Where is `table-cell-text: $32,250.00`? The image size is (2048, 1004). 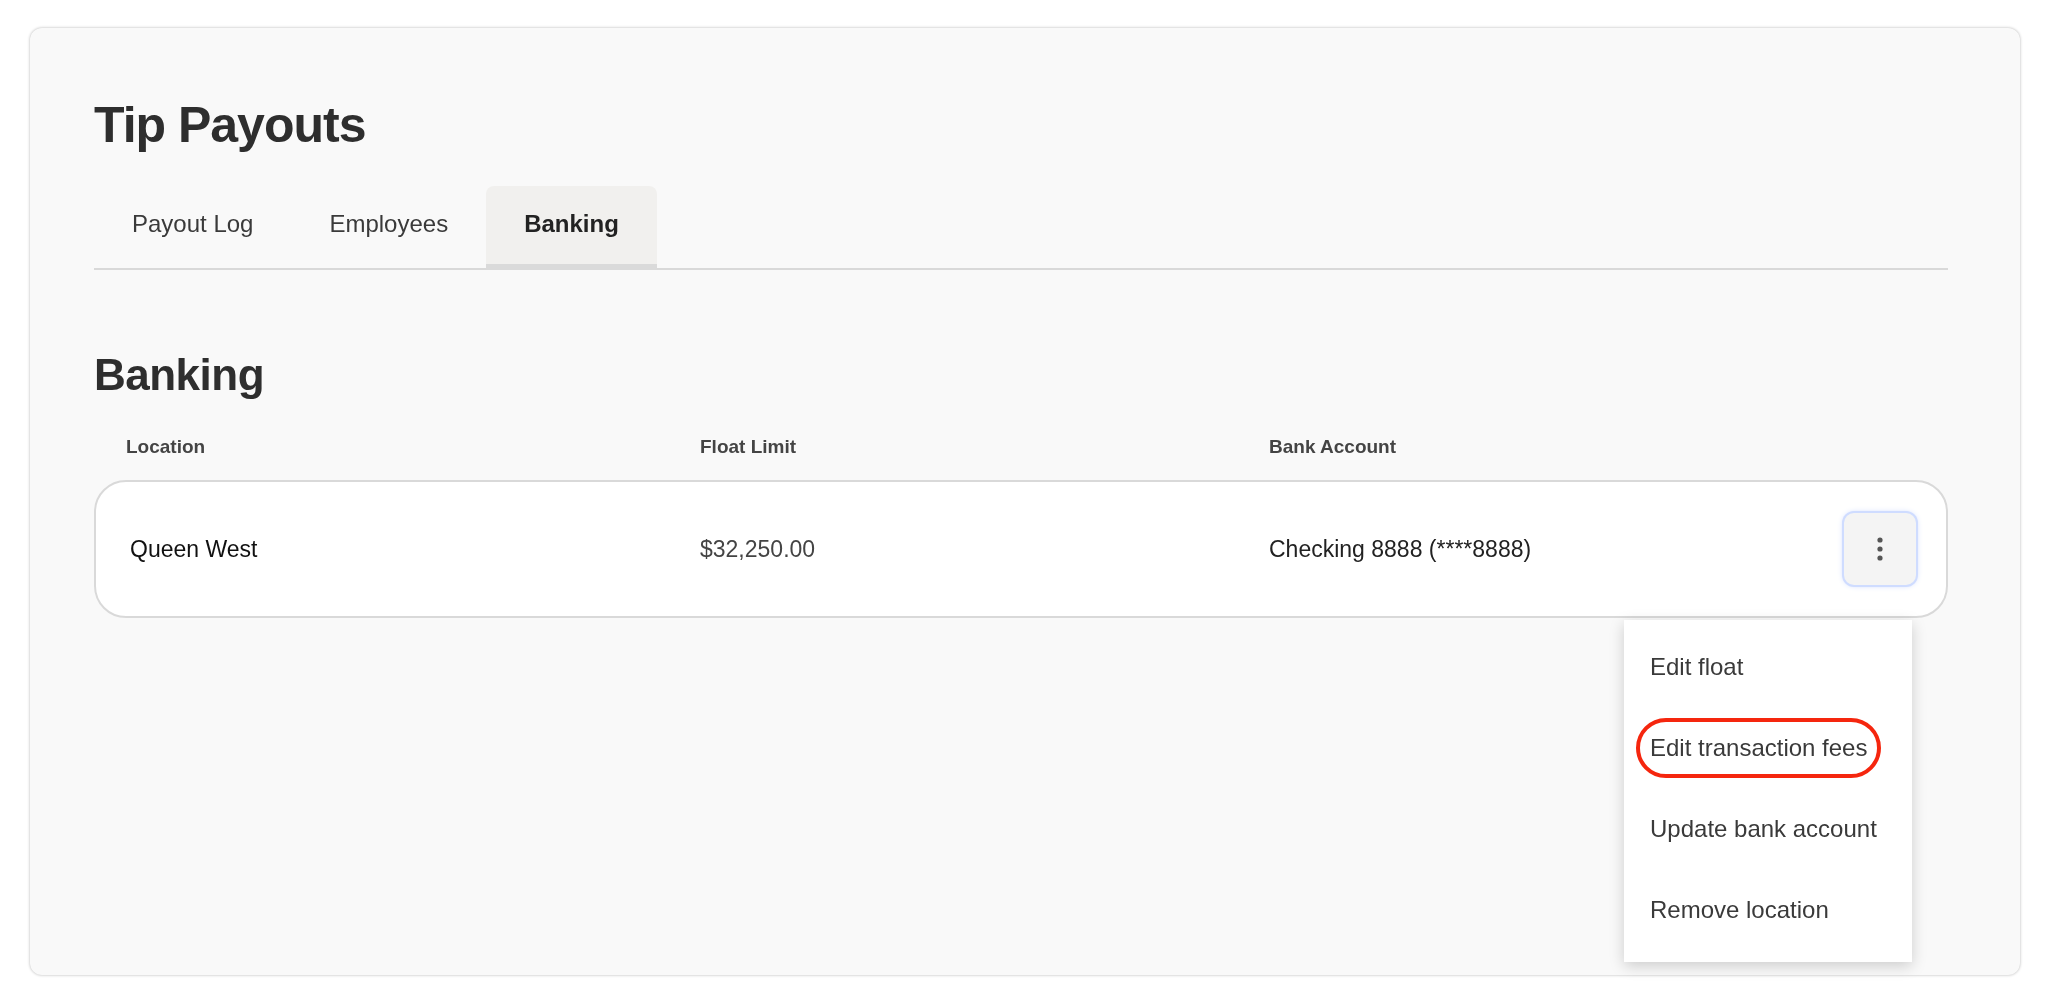 table-cell-text: $32,250.00 is located at coordinates (758, 549).